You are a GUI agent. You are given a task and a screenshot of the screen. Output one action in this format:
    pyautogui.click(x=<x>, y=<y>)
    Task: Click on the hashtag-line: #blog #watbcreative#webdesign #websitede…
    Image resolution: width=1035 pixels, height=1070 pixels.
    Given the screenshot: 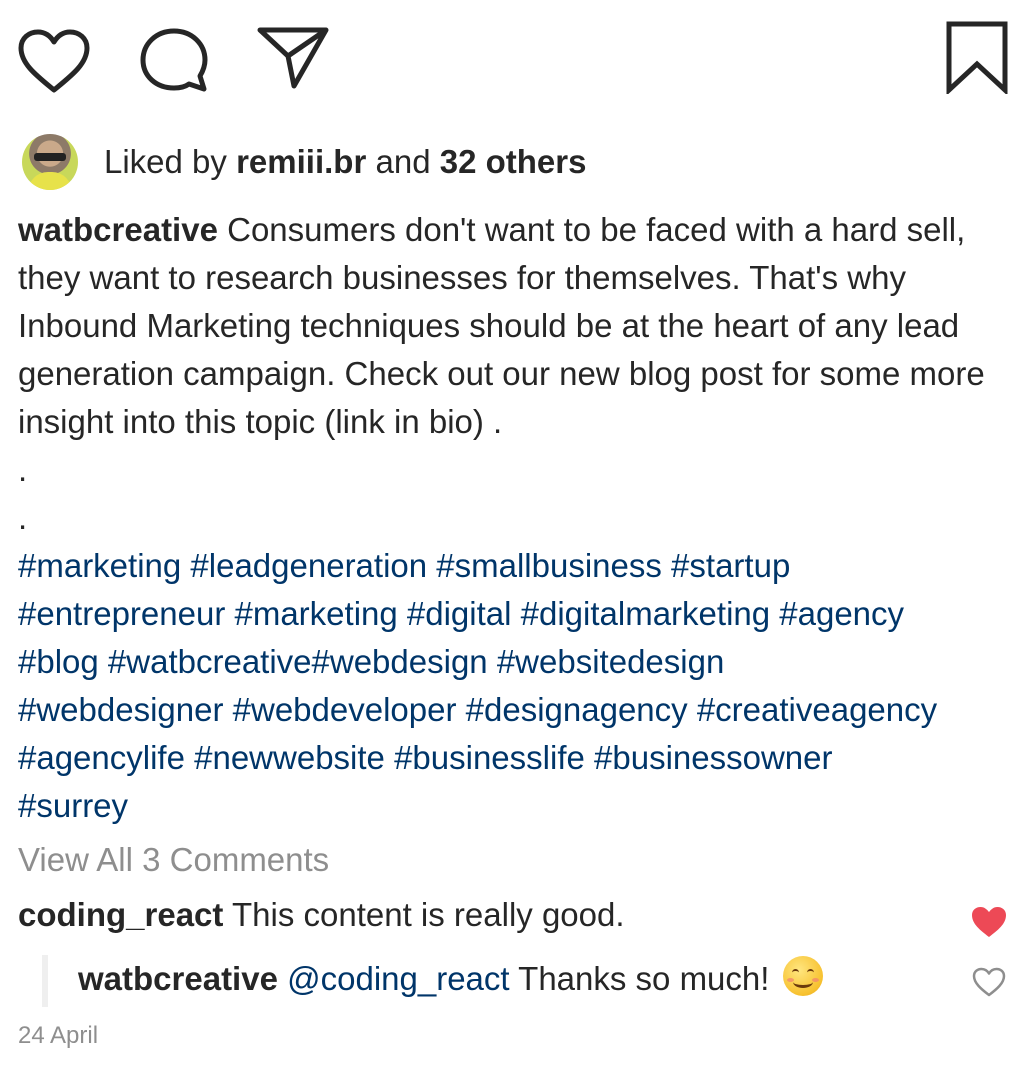 What is the action you would take?
    pyautogui.click(x=518, y=662)
    